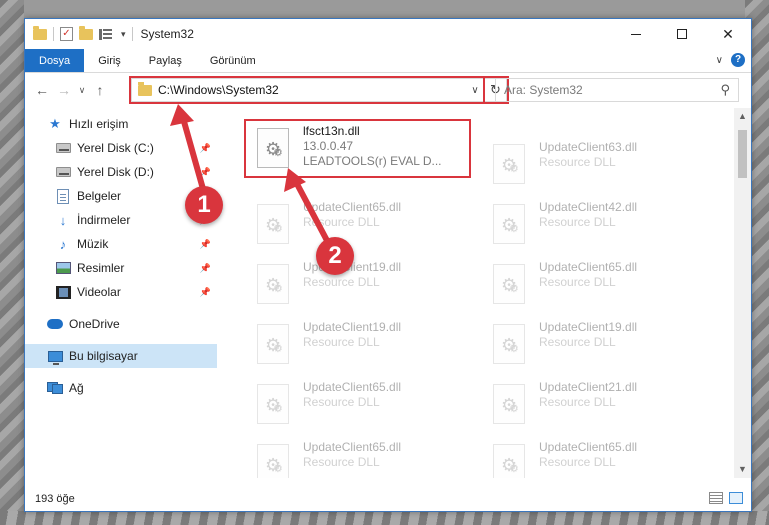  What do you see at coordinates (204, 205) in the screenshot?
I see `step-1-badge: 1` at bounding box center [204, 205].